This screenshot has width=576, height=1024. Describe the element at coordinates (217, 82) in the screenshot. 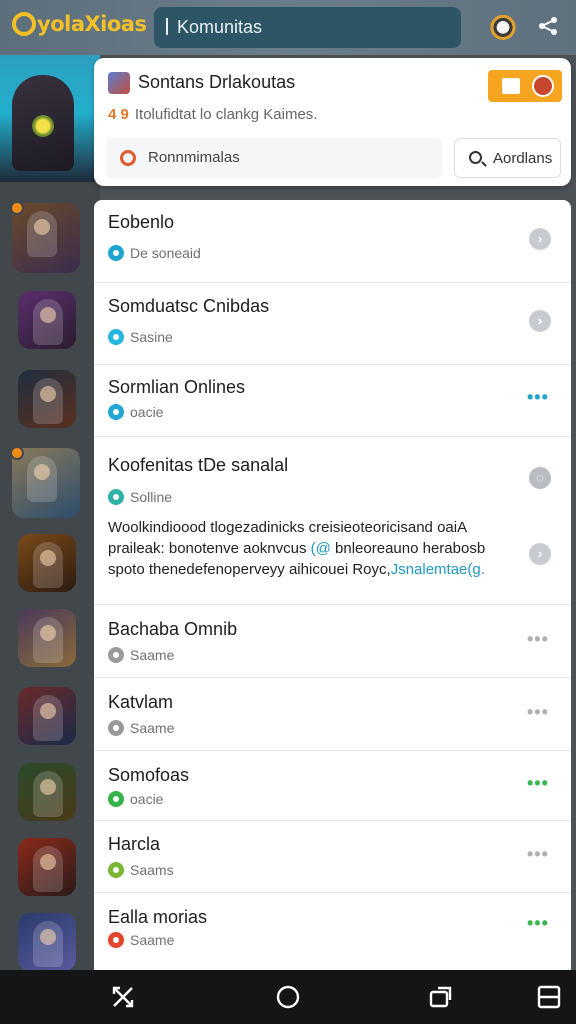

I see `community-title: Sontans Drlakoutas` at that location.